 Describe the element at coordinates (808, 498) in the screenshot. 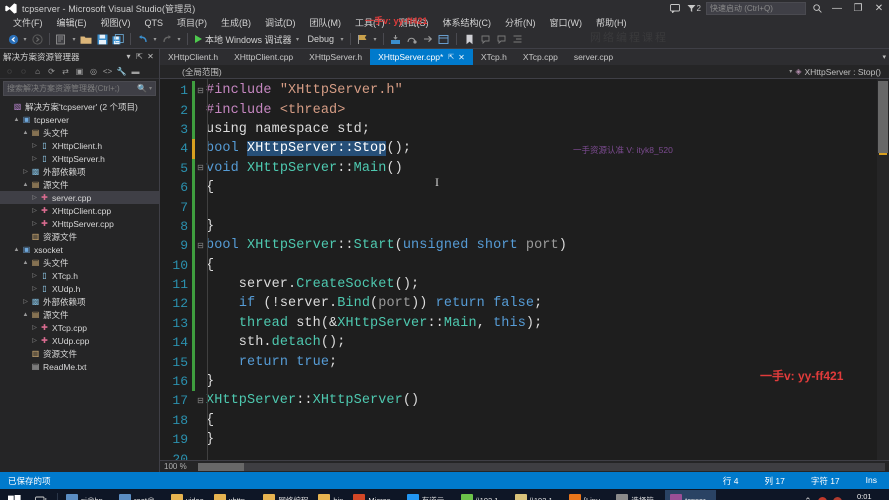

I see `chevron-up-icon: ⌃` at that location.